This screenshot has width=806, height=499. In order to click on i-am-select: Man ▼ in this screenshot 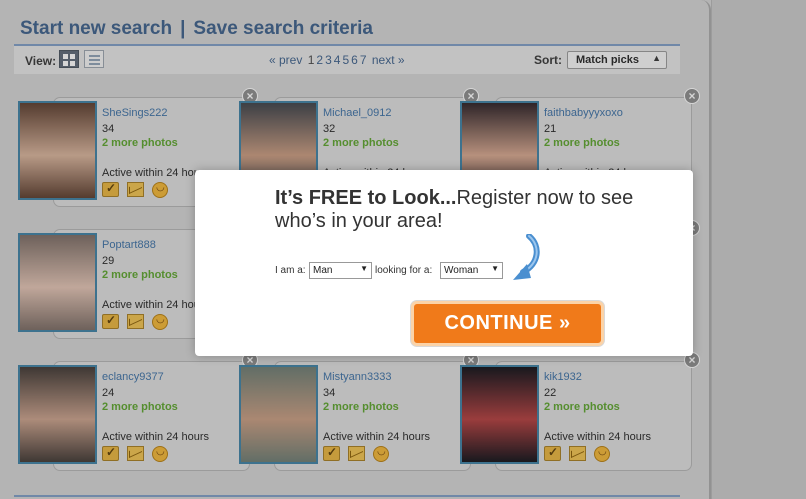, I will do `click(340, 270)`.